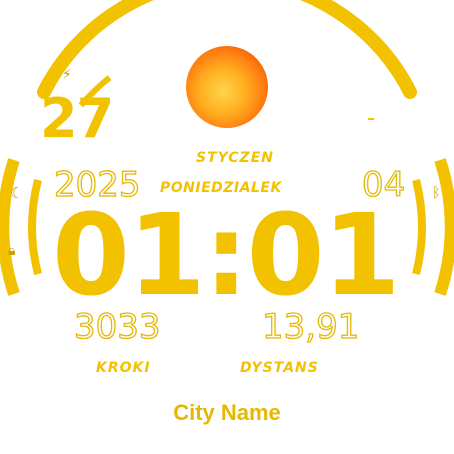 Image resolution: width=454 pixels, height=454 pixels. Describe the element at coordinates (227, 87) in the screenshot. I see `sun-icon` at that location.